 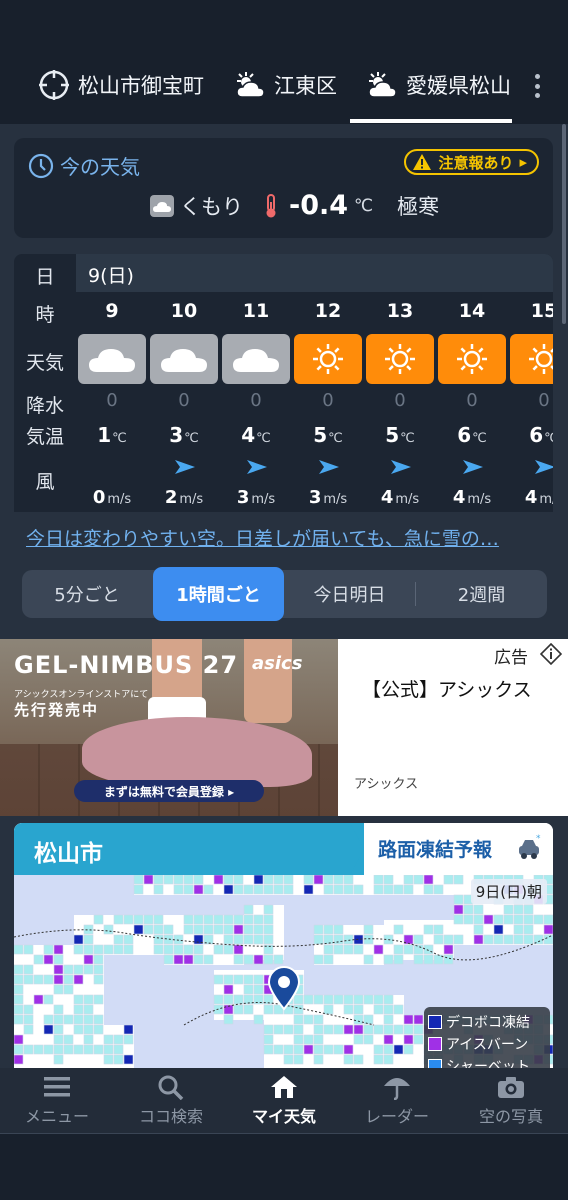 I want to click on nav-label: マイ天気, so click(x=283, y=1116).